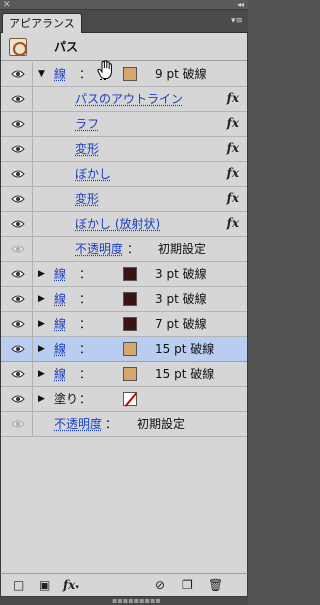  Describe the element at coordinates (66, 47) in the screenshot. I see `object-type-title: パス` at that location.